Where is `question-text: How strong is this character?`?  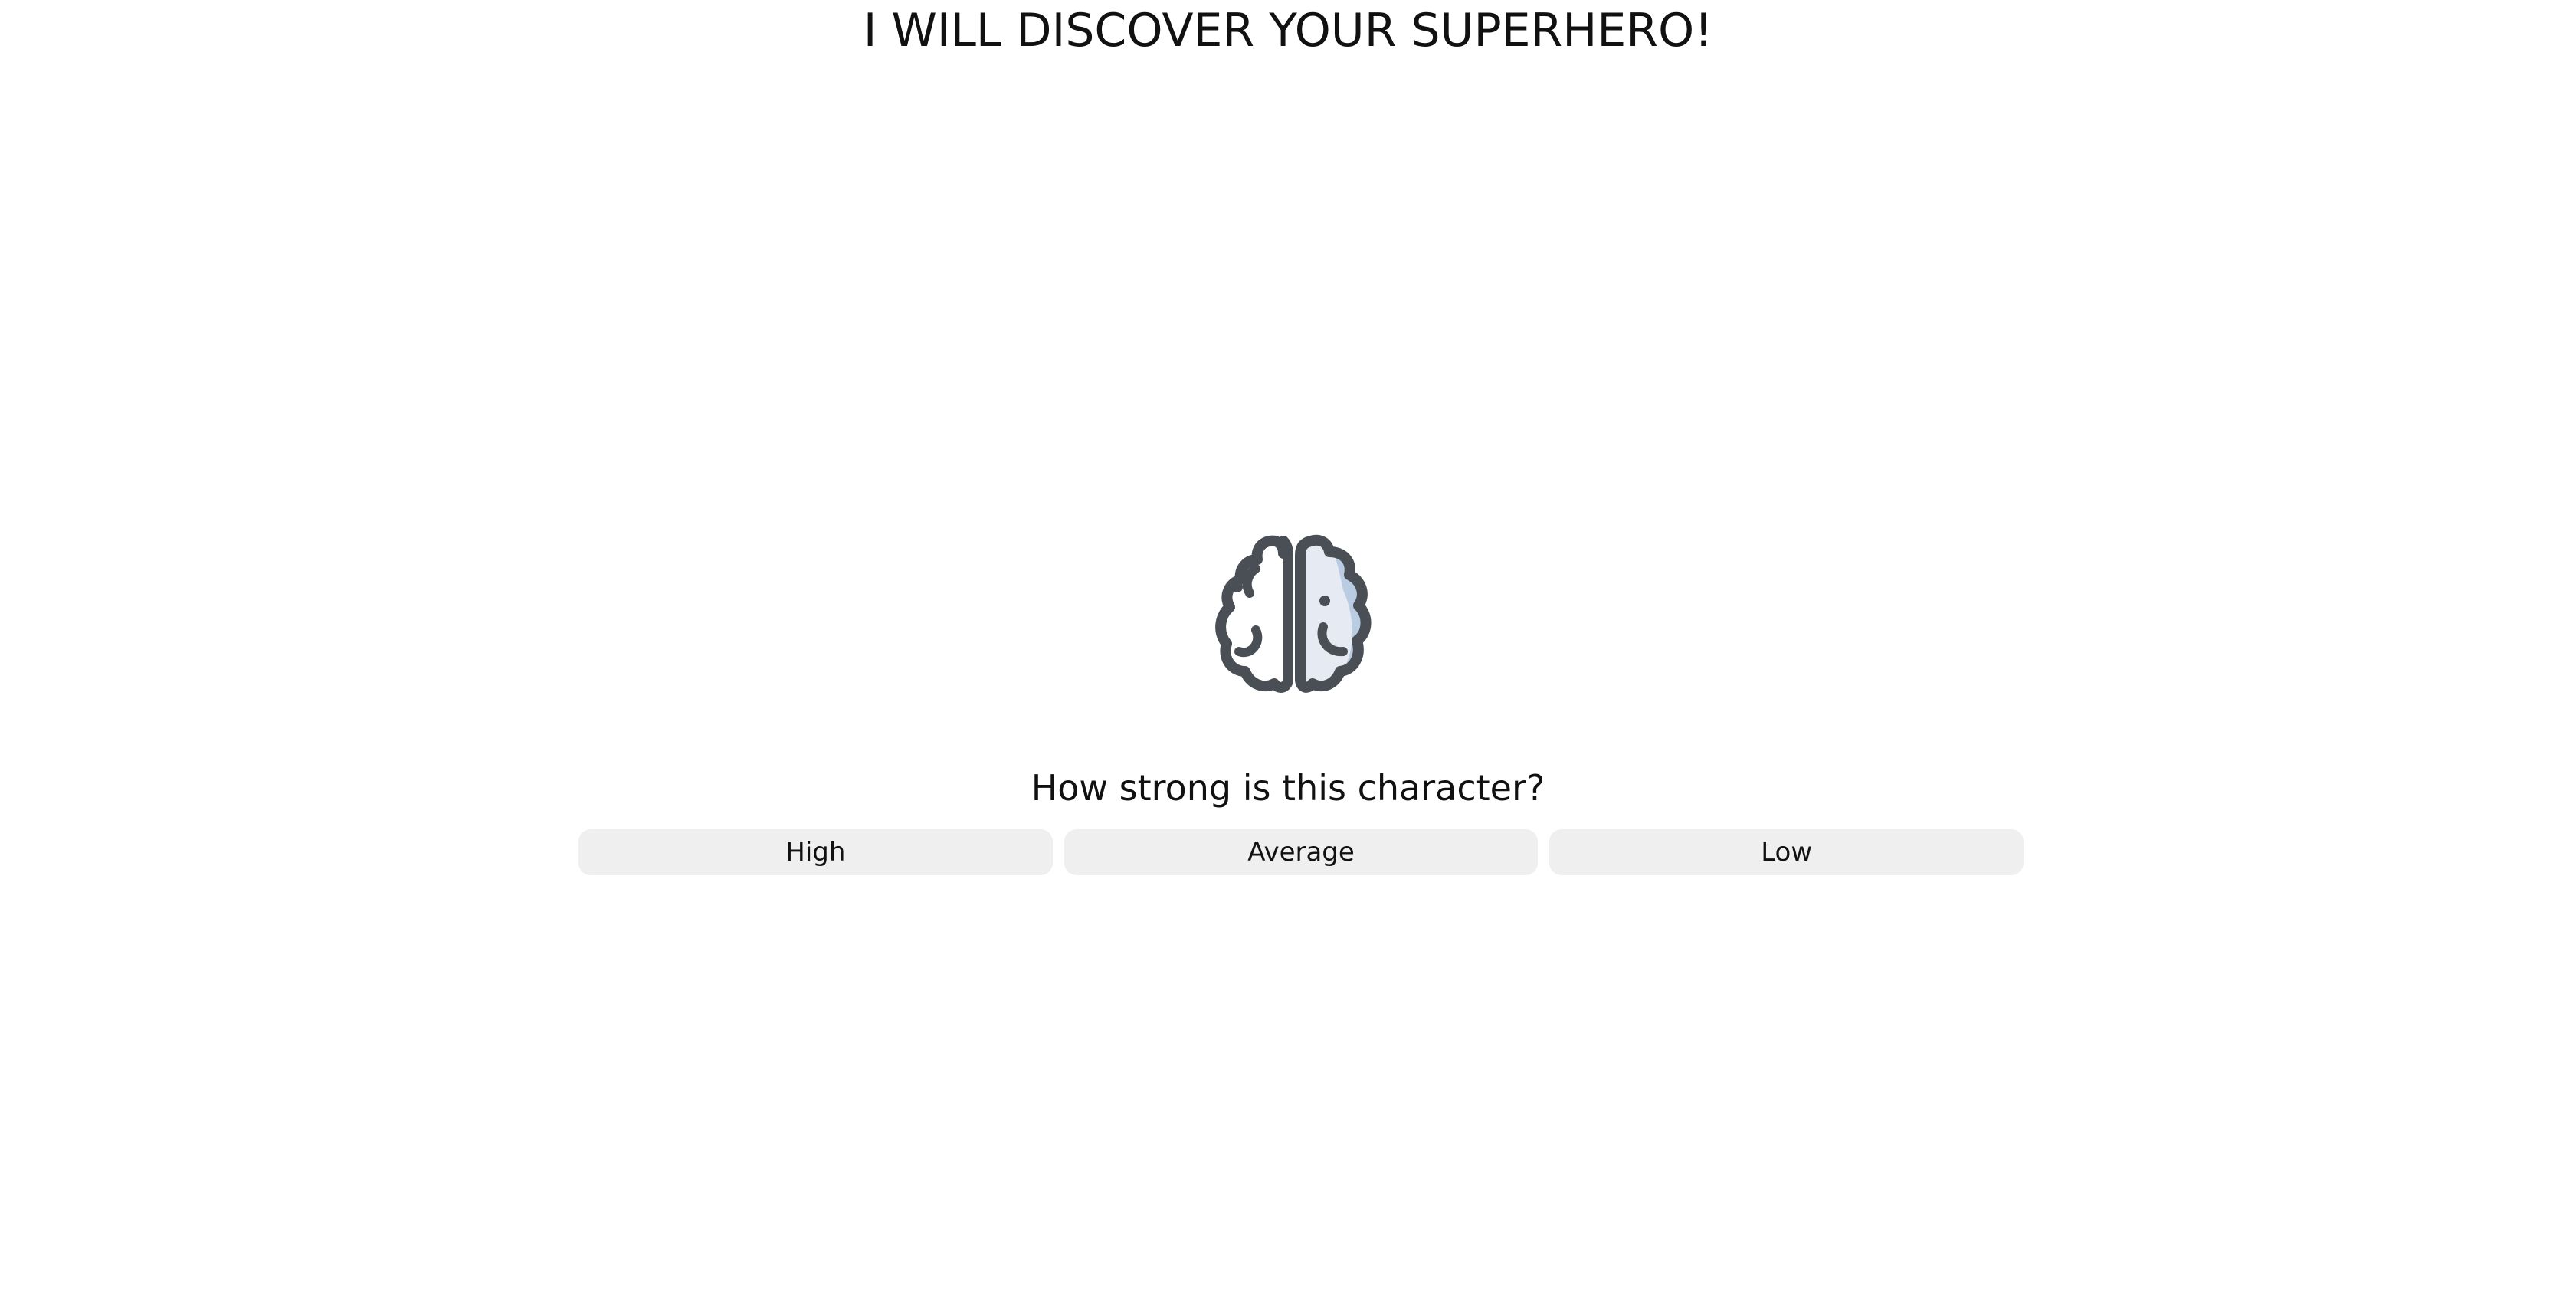
question-text: How strong is this character? is located at coordinates (1288, 788).